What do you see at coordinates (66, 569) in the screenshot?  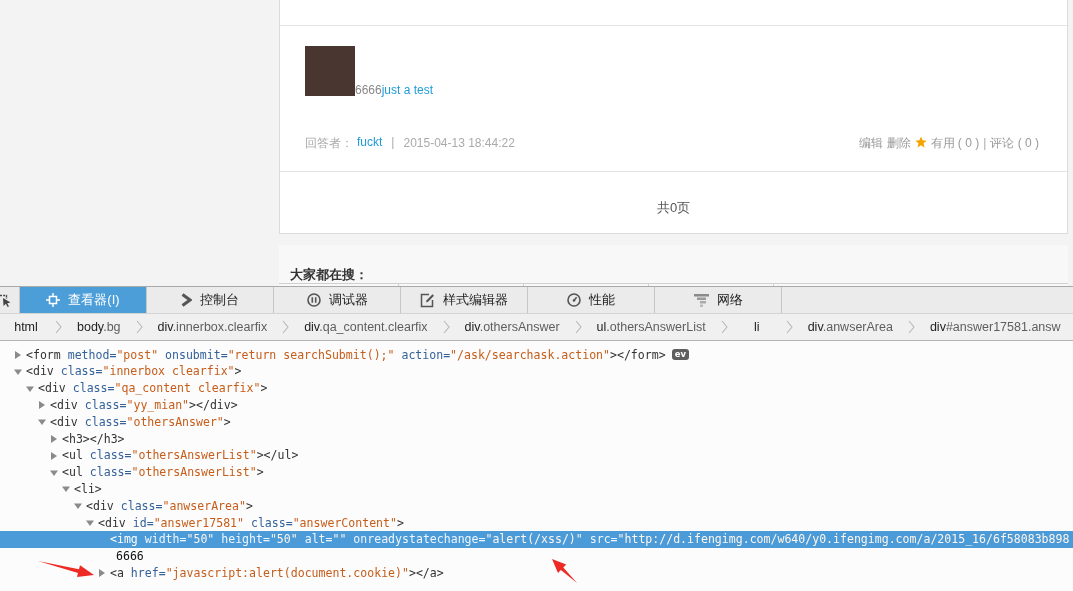 I see `annotation-arrow` at bounding box center [66, 569].